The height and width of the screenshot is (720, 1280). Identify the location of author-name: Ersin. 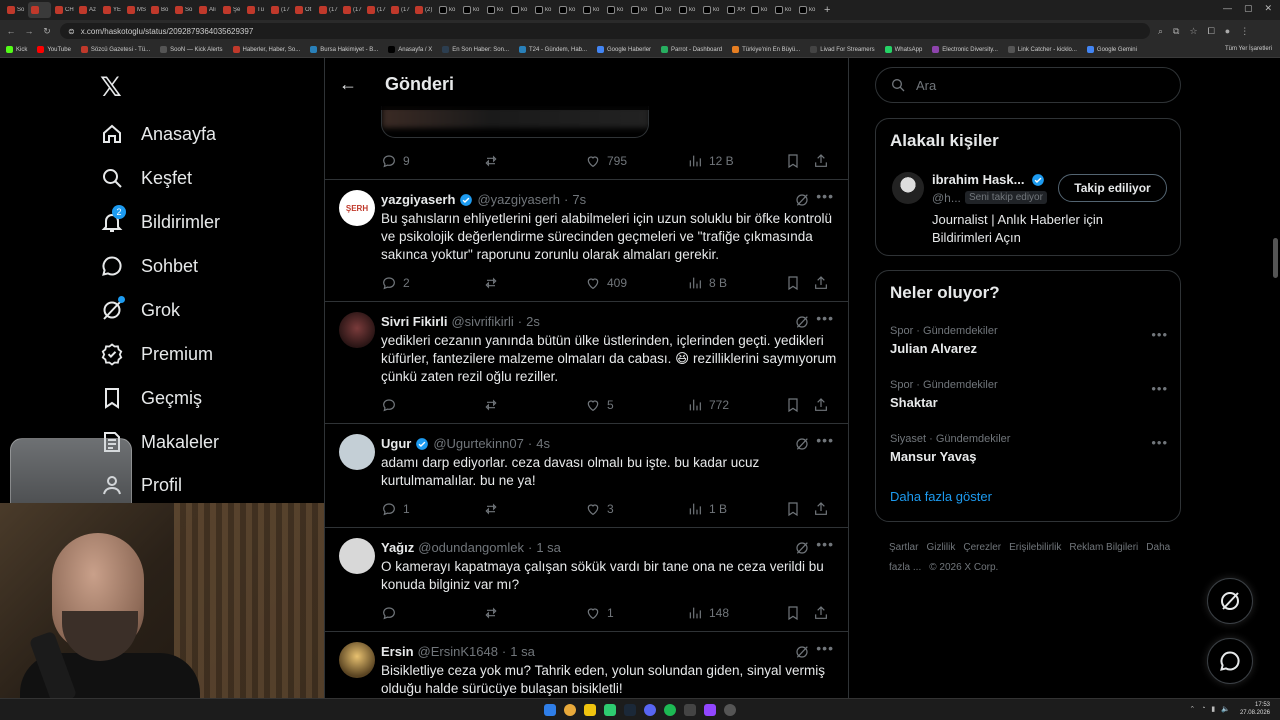
(397, 651).